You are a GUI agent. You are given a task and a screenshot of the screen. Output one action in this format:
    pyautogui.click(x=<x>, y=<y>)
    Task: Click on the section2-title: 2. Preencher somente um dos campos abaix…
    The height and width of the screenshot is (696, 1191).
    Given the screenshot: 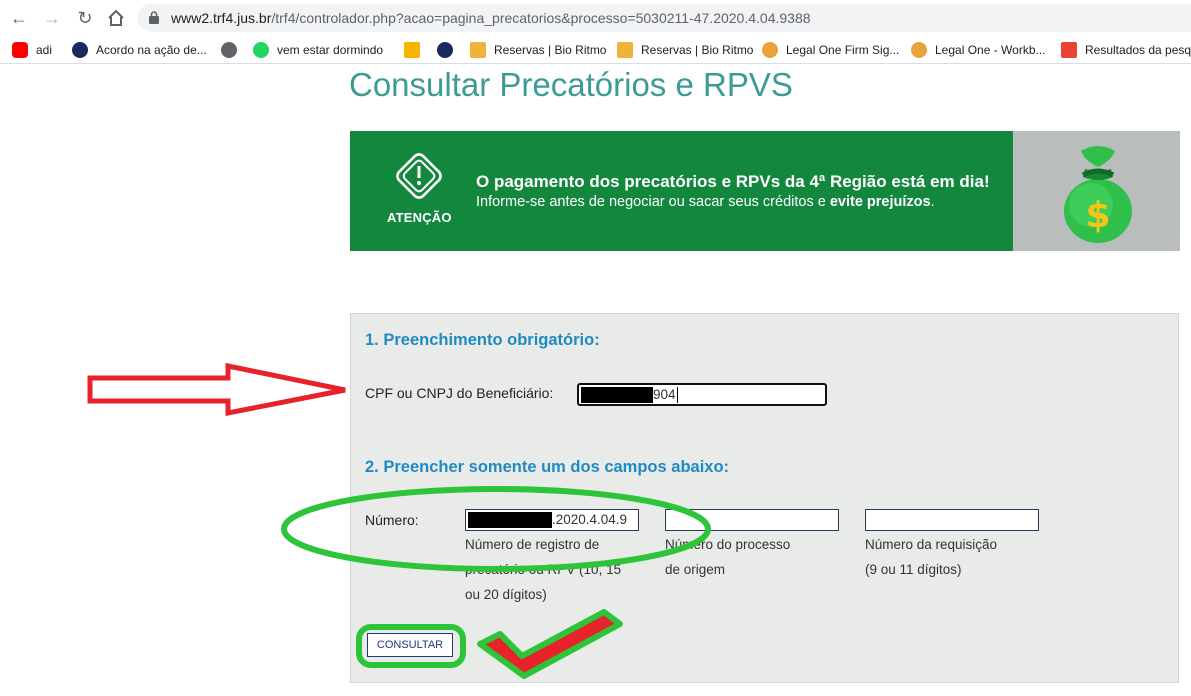 What is the action you would take?
    pyautogui.click(x=547, y=467)
    